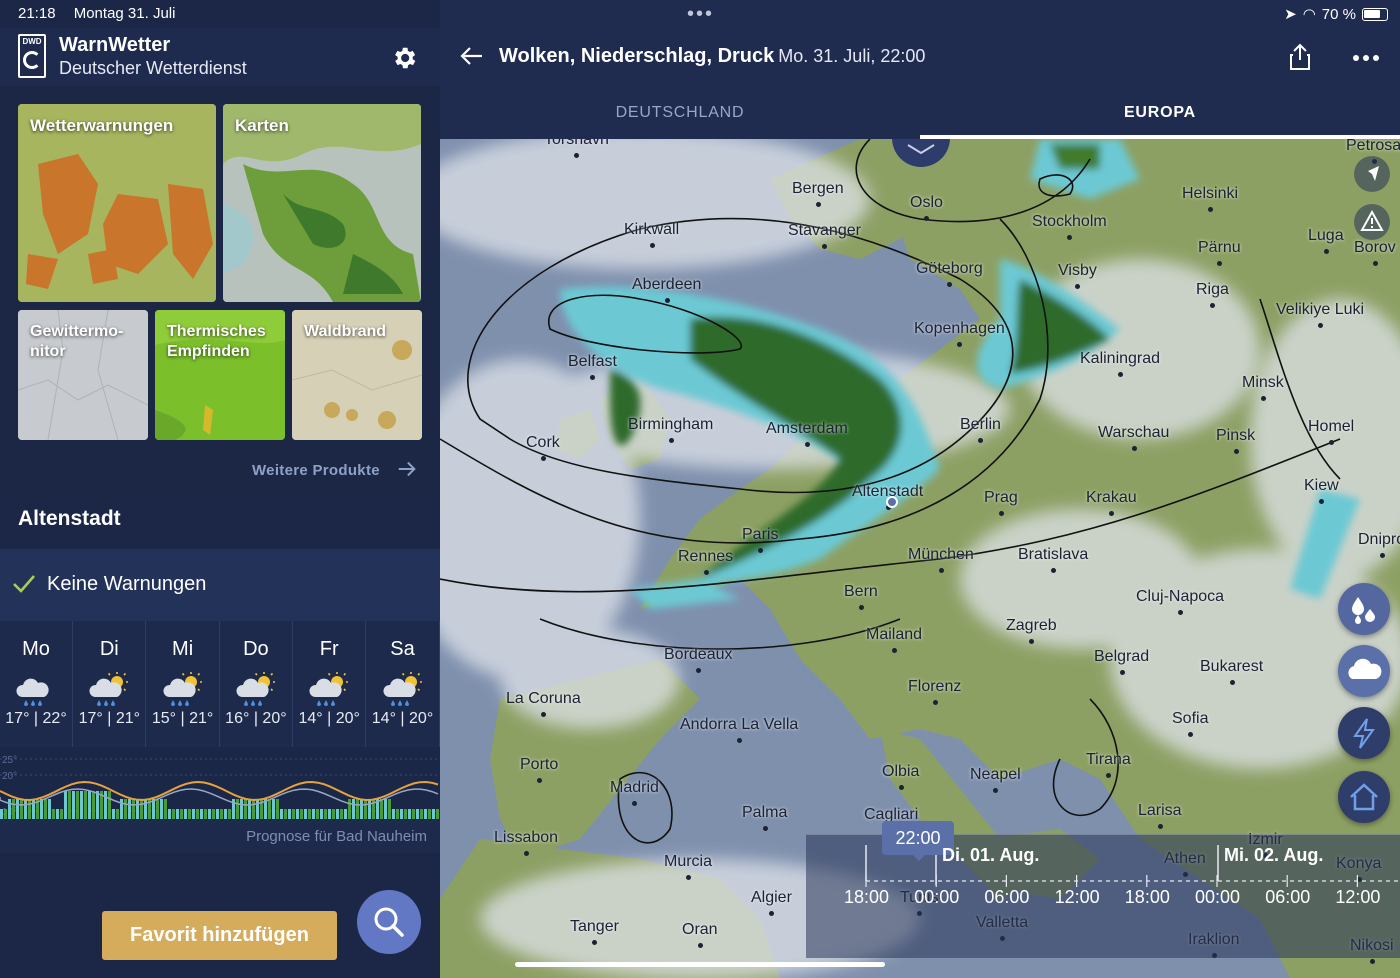 The height and width of the screenshot is (978, 1400). What do you see at coordinates (1120, 363) in the screenshot?
I see `city-label: Kaliningrad` at bounding box center [1120, 363].